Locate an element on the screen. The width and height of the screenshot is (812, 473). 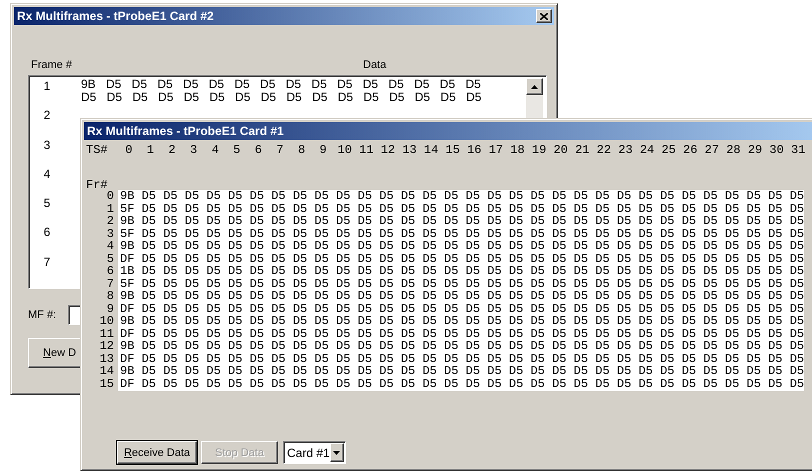
column-header: Frame # is located at coordinates (51, 66).